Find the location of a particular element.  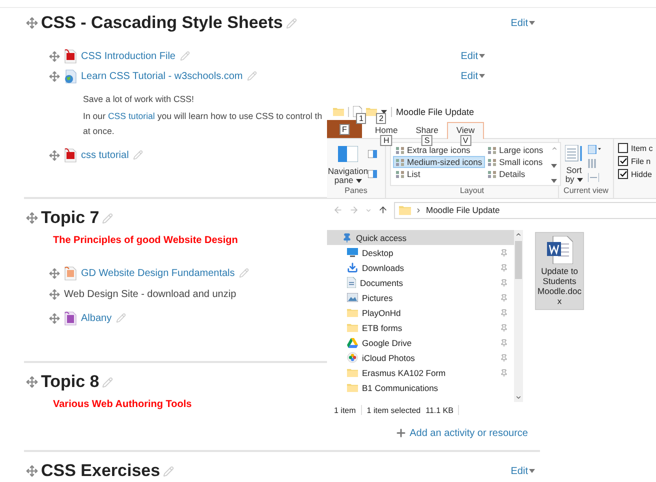

download-icon is located at coordinates (352, 267).